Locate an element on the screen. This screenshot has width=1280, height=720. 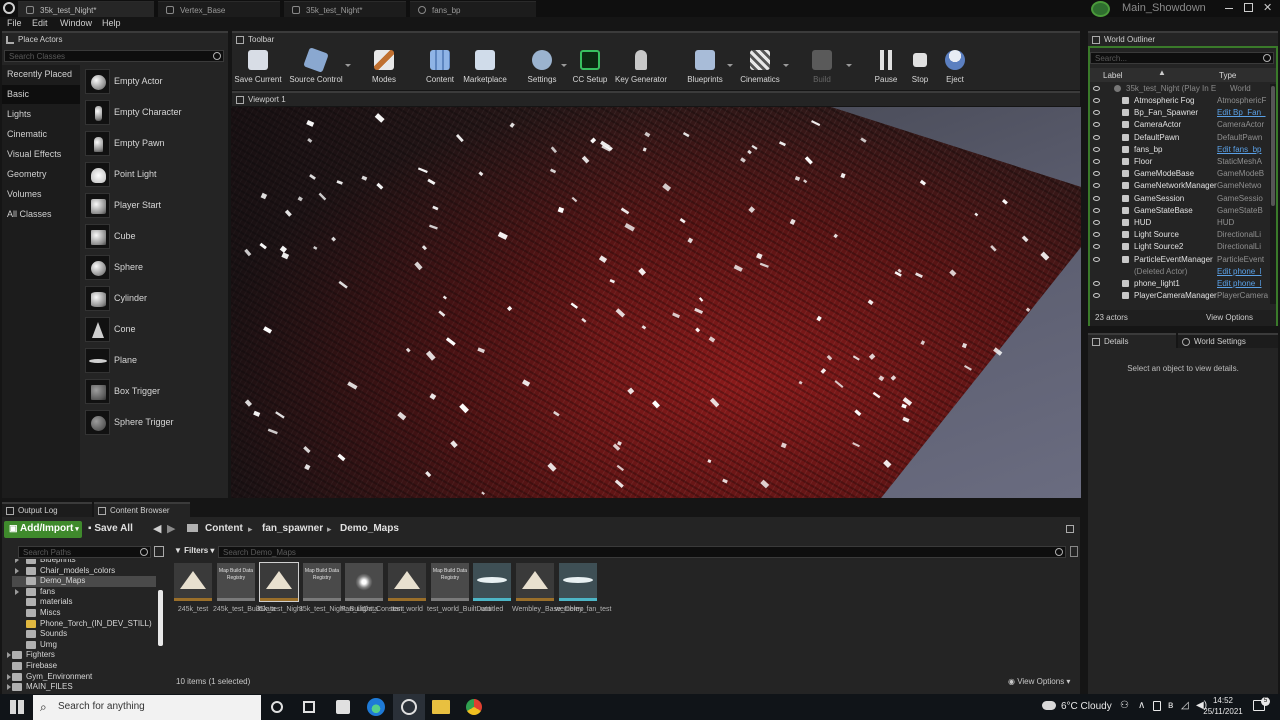
outliner-view-options: View Options is located at coordinates (1229, 317).